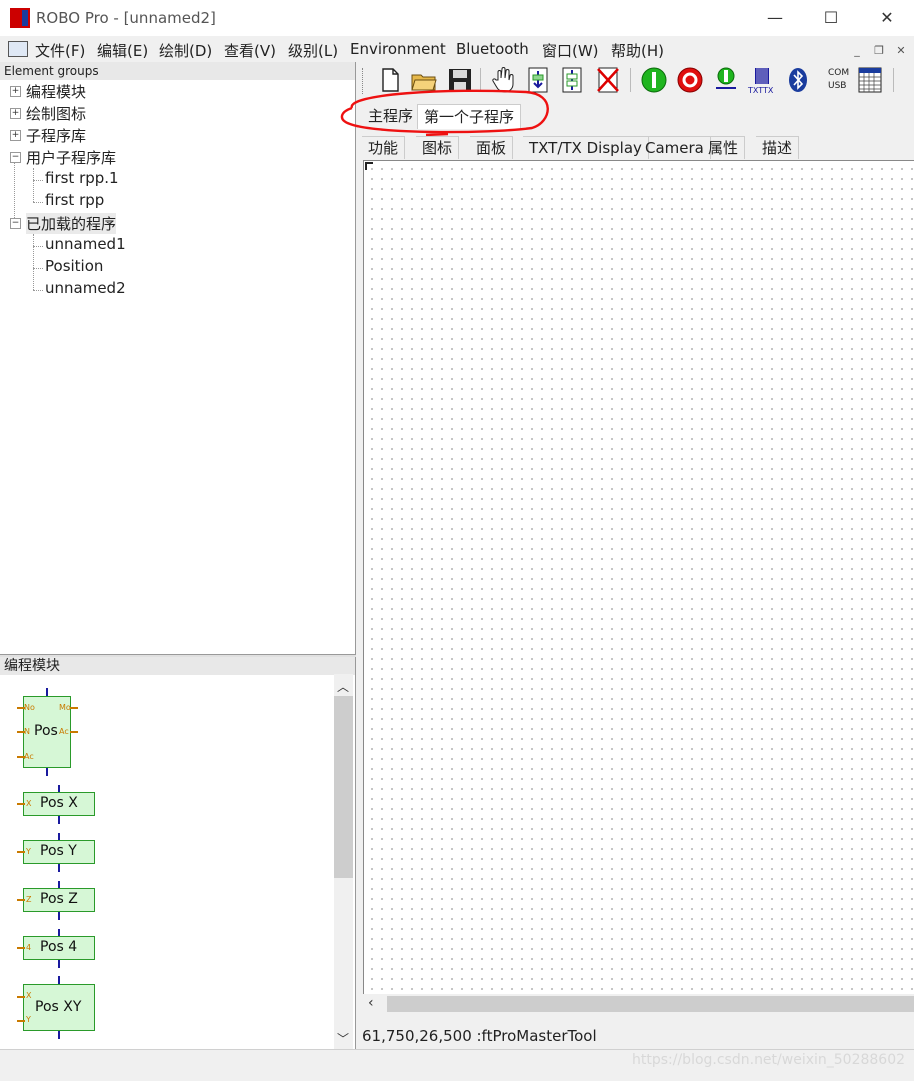 The image size is (914, 1081). Describe the element at coordinates (313, 50) in the screenshot. I see `menu-level: 级别(L)` at that location.